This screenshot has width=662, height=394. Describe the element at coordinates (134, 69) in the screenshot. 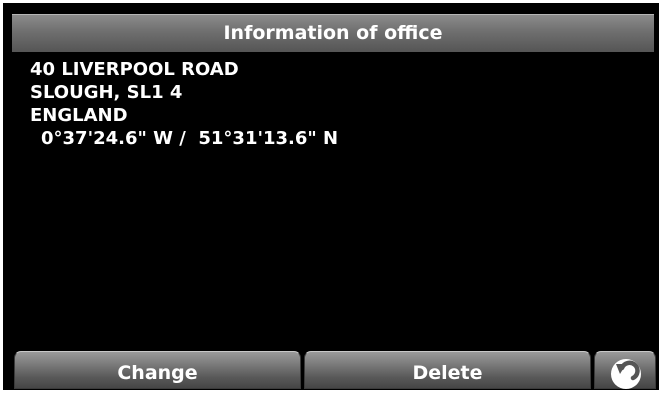

I see `address-line-1: 40 LIVERPOOL ROAD` at that location.